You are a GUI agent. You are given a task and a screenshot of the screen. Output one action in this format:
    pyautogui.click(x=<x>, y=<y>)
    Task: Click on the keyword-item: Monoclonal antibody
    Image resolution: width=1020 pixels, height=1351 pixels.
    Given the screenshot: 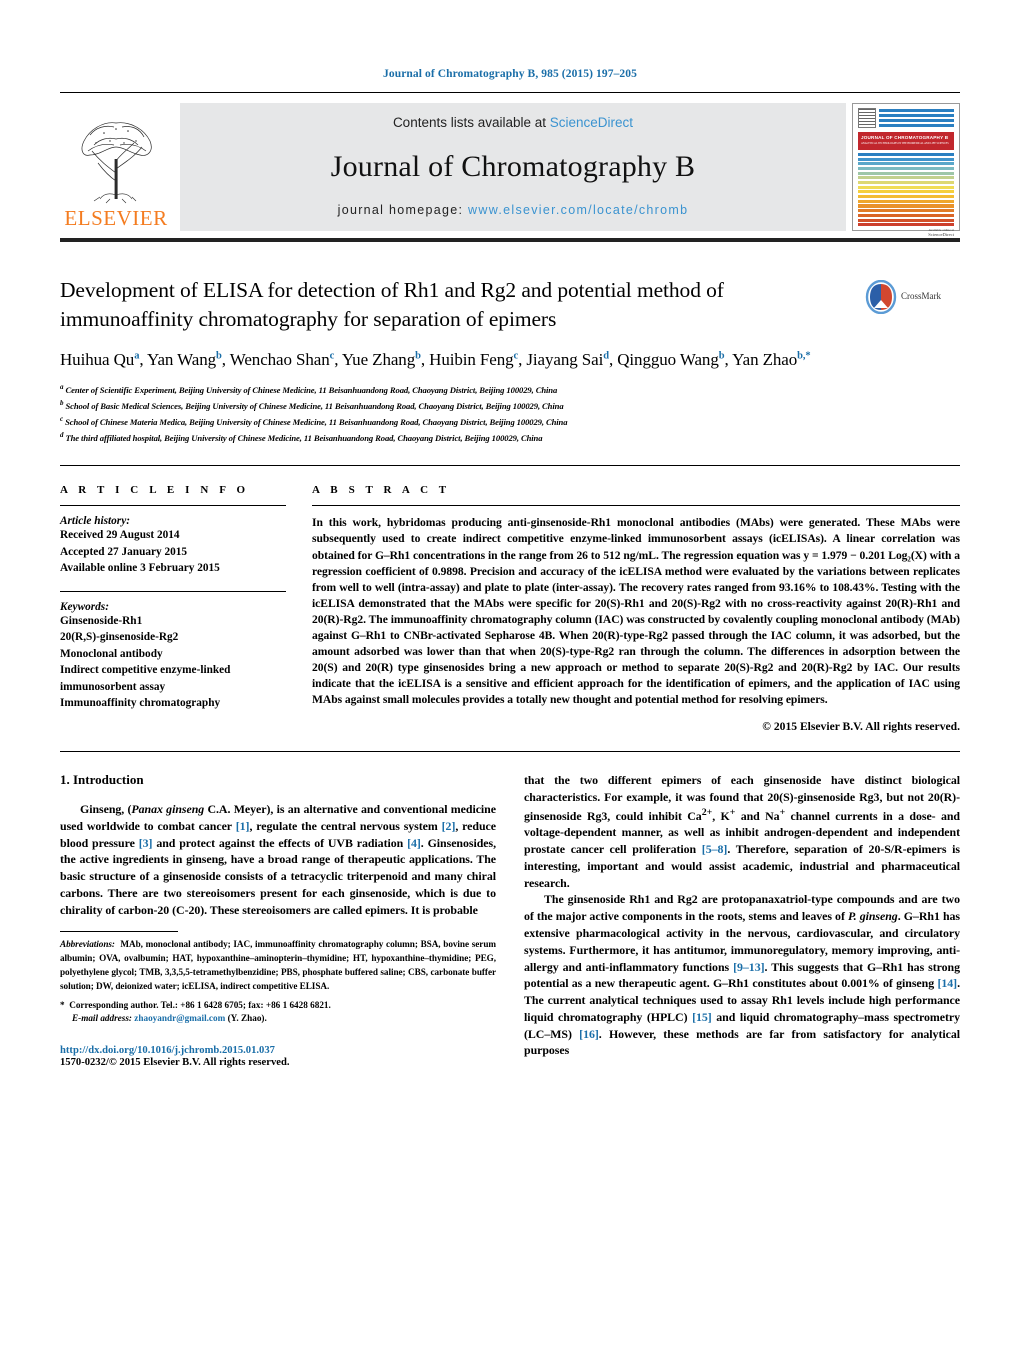 What is the action you would take?
    pyautogui.click(x=111, y=653)
    